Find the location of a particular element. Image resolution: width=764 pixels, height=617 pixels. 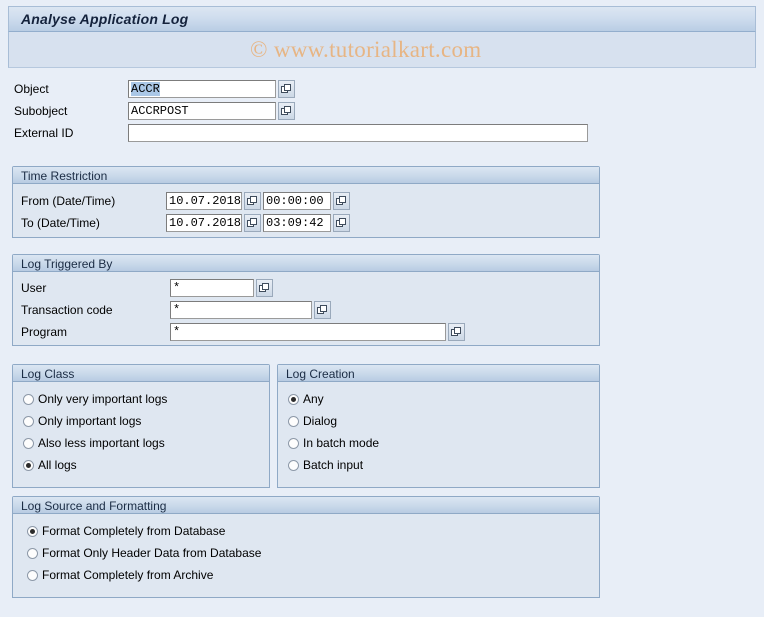

radio-label: In batch mode is located at coordinates (341, 443).